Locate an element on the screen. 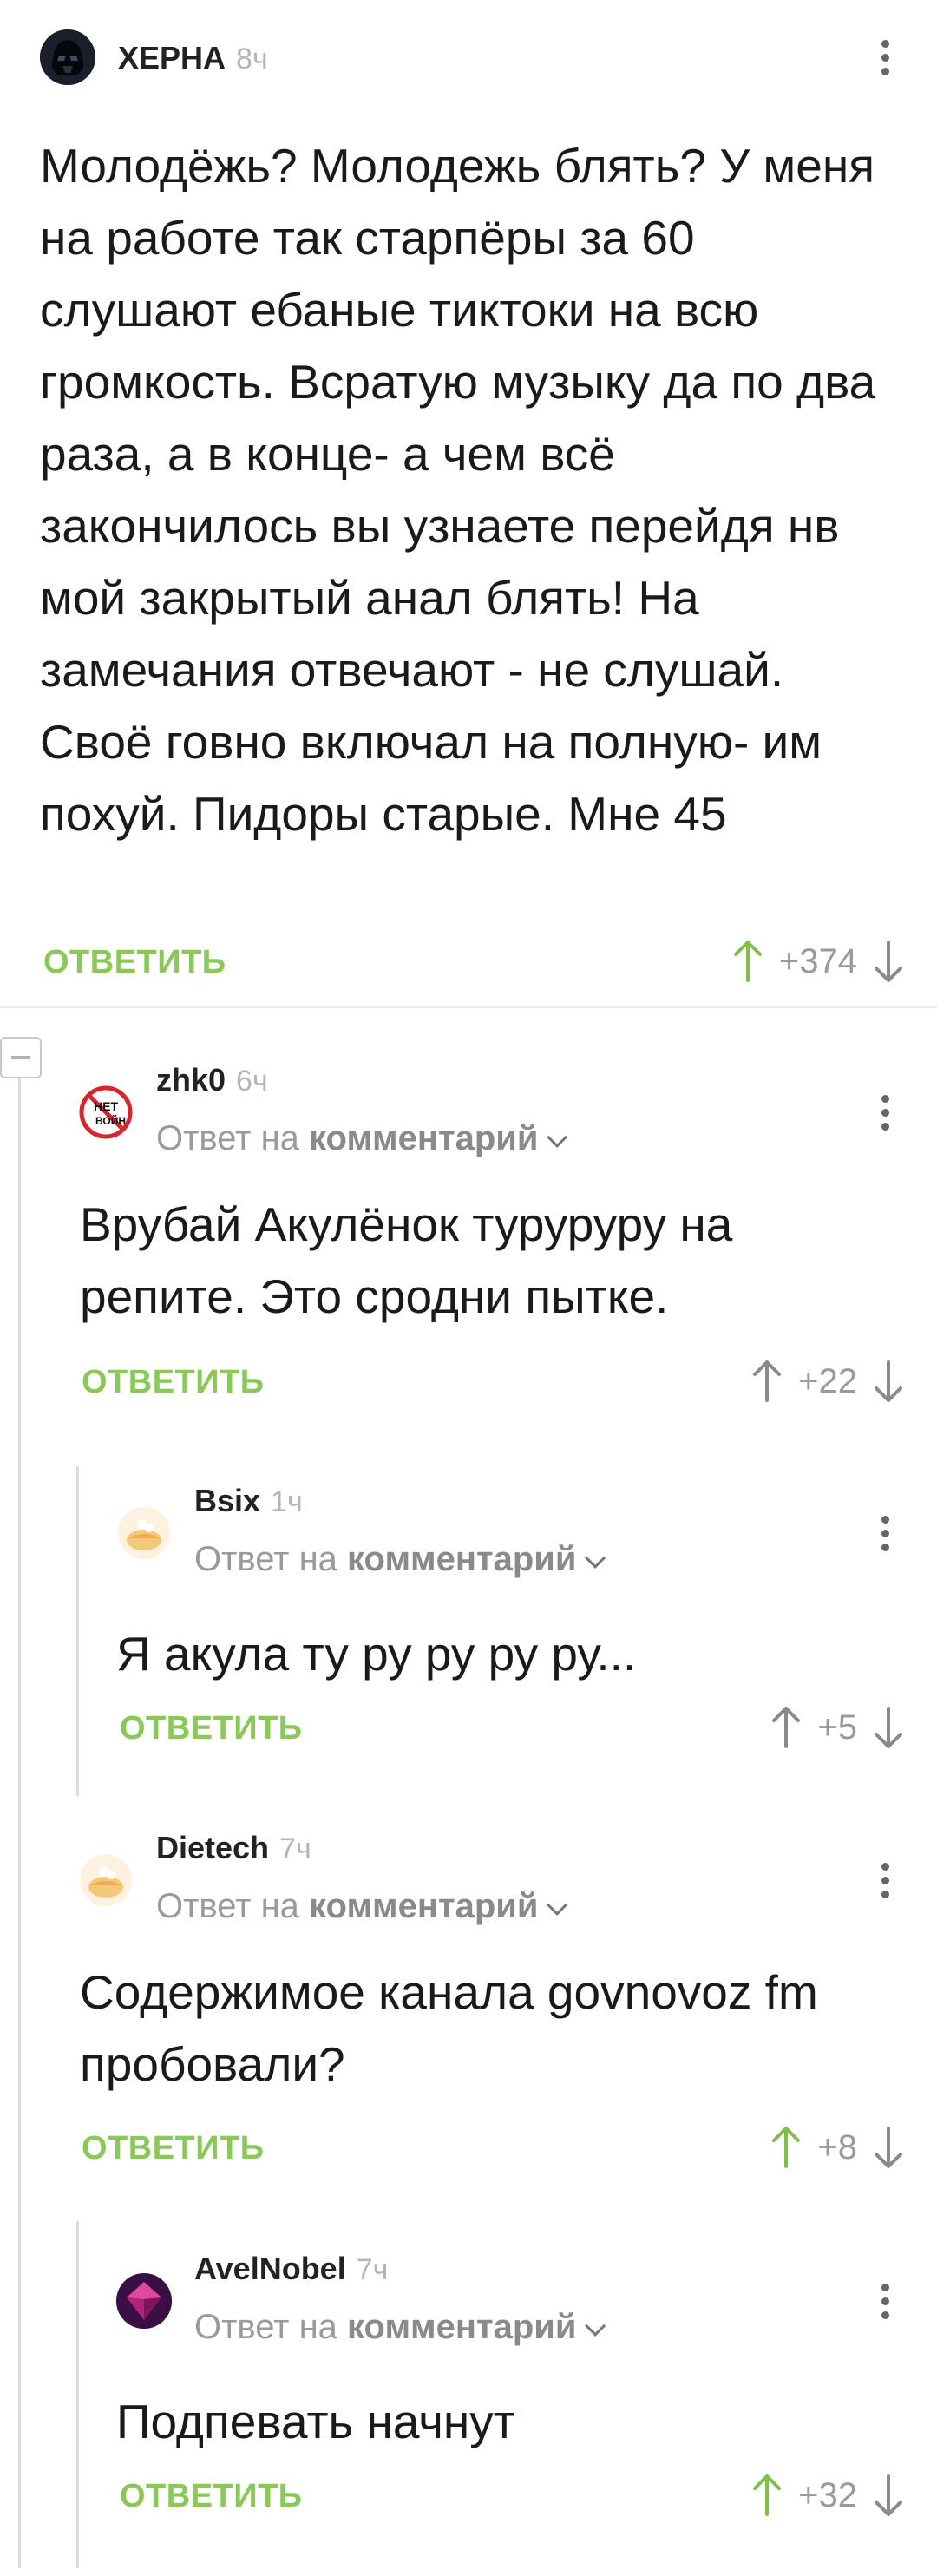 This screenshot has width=937, height=2576. comment-body: Содержимое канала govnovoz fm пробовали? is located at coordinates (449, 2028).